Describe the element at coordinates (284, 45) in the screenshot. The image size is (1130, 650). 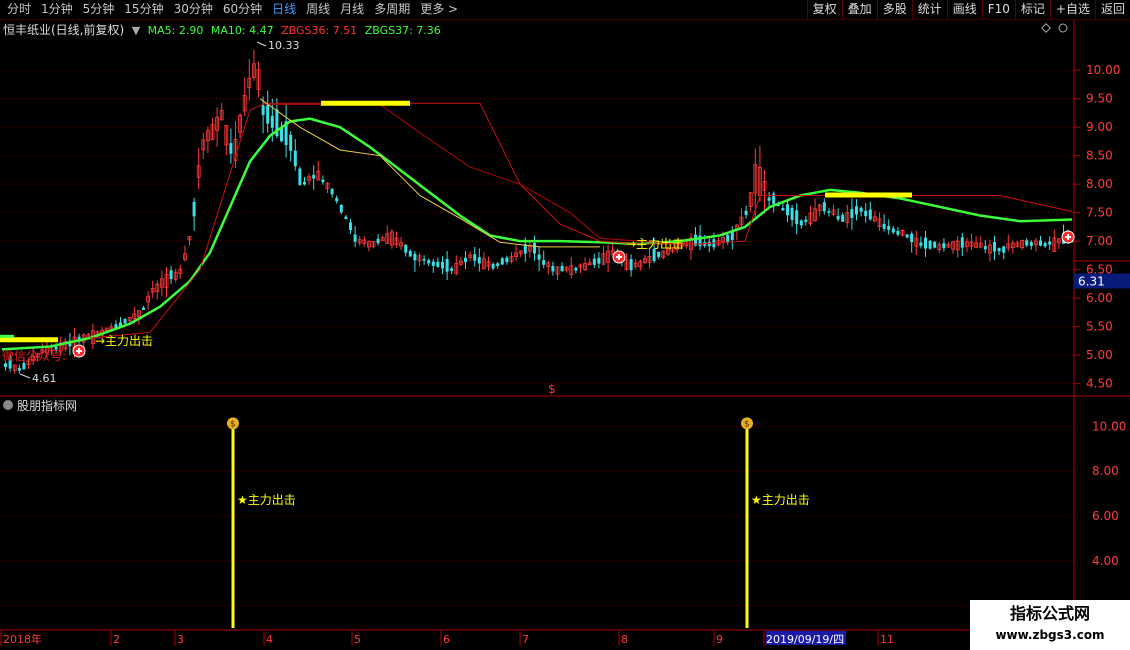
I see `high-label: 10.33` at that location.